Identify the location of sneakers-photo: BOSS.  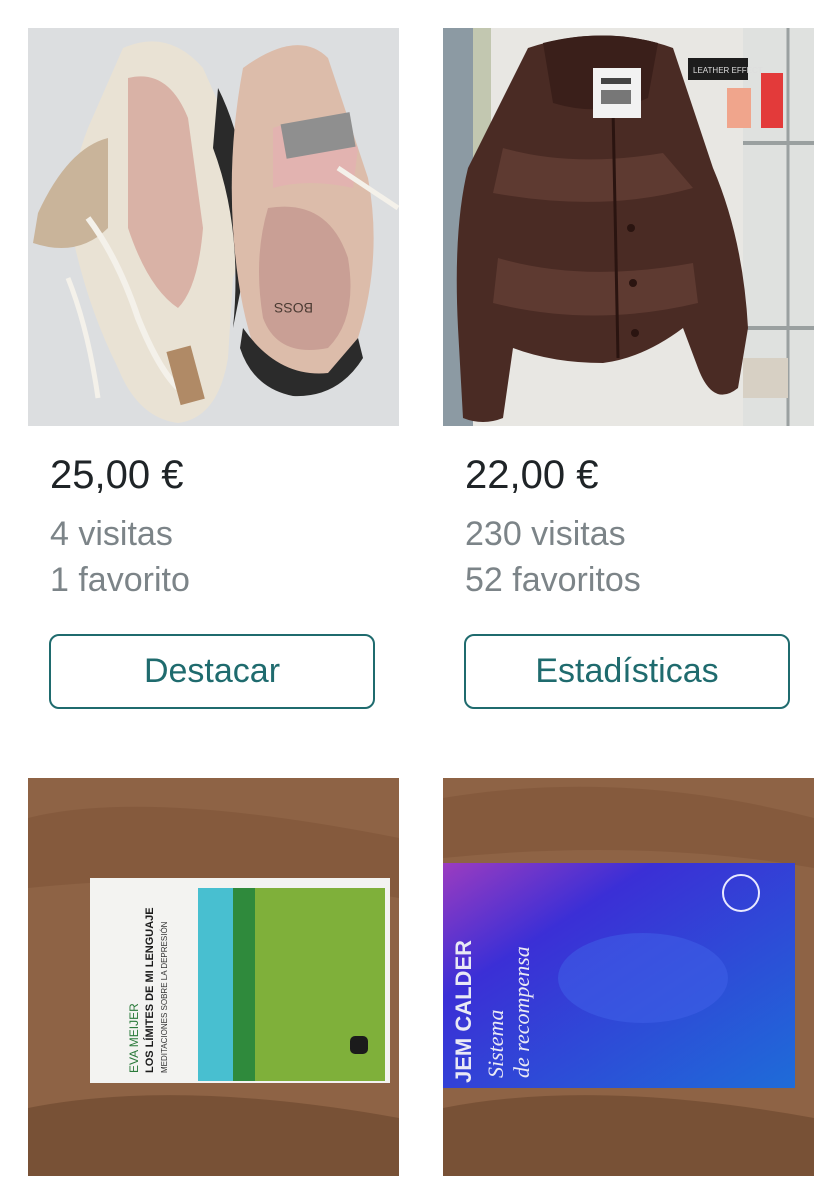
(213, 227).